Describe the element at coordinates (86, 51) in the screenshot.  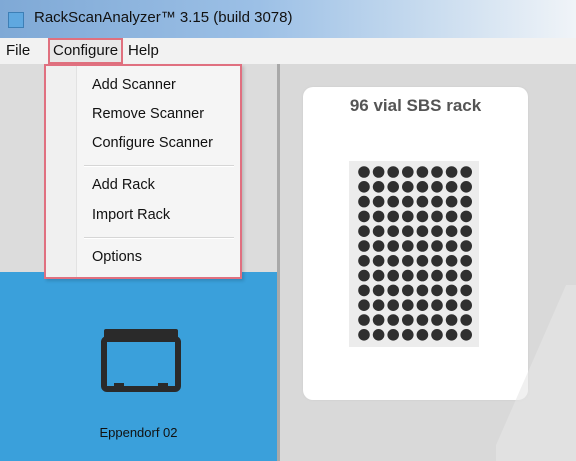
I see `menu-configure: Configure` at that location.